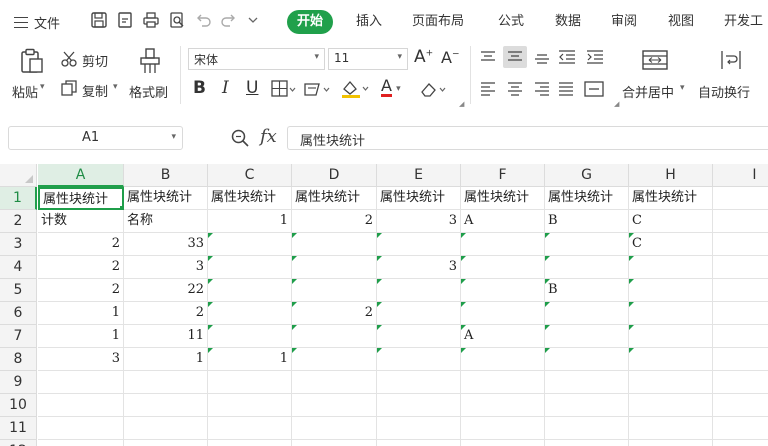 This screenshot has width=768, height=446. I want to click on cell-i3, so click(740, 244).